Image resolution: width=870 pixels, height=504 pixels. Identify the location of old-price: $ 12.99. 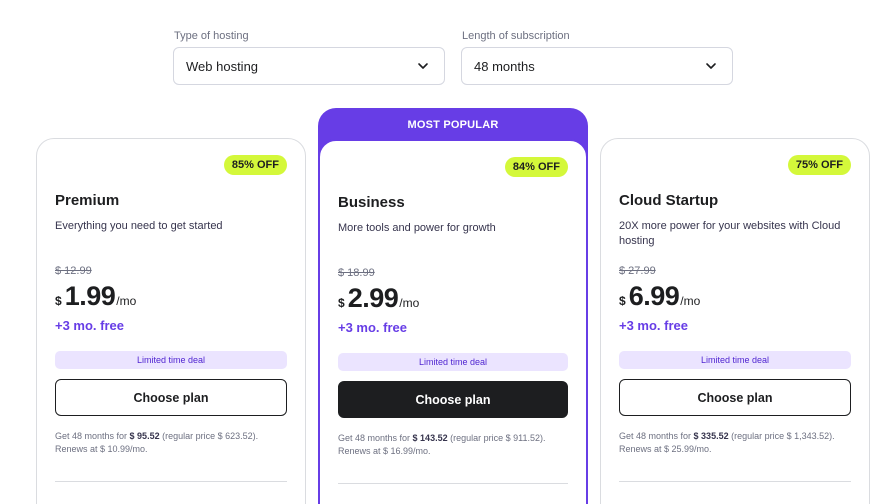
(73, 271).